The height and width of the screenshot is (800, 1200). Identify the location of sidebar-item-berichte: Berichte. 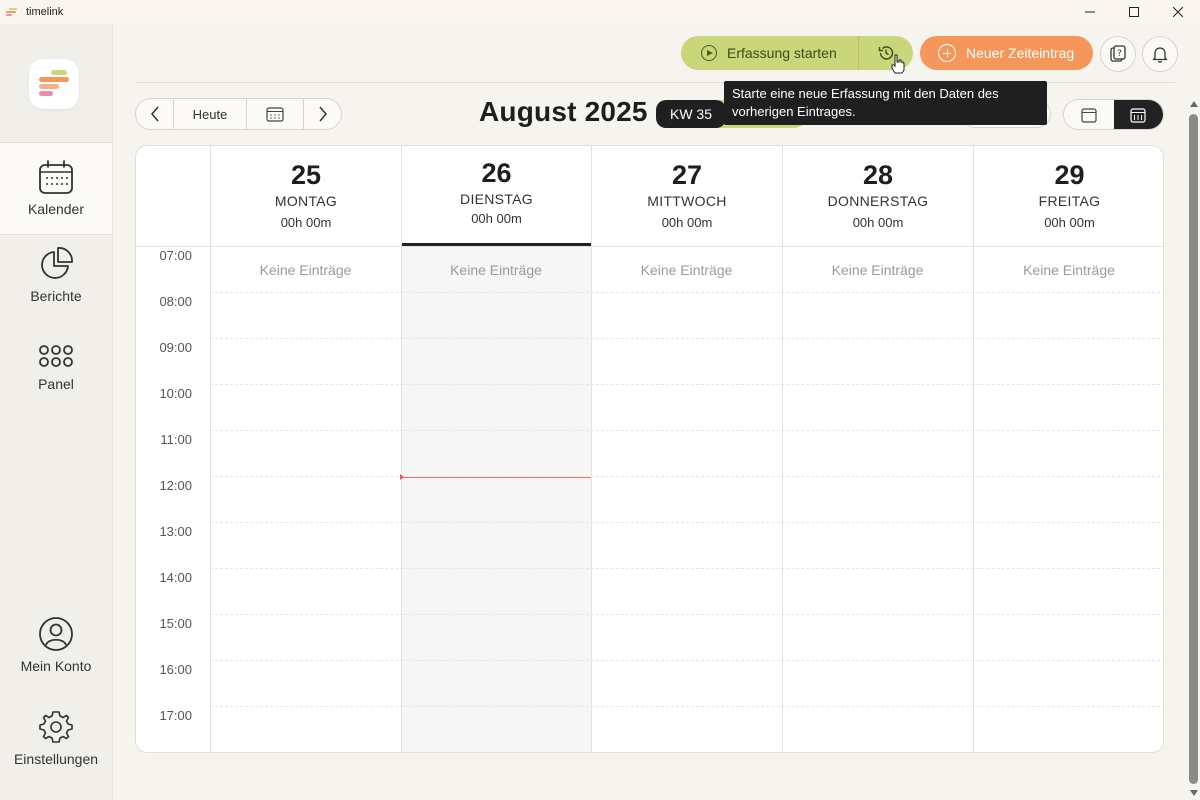
(56, 286).